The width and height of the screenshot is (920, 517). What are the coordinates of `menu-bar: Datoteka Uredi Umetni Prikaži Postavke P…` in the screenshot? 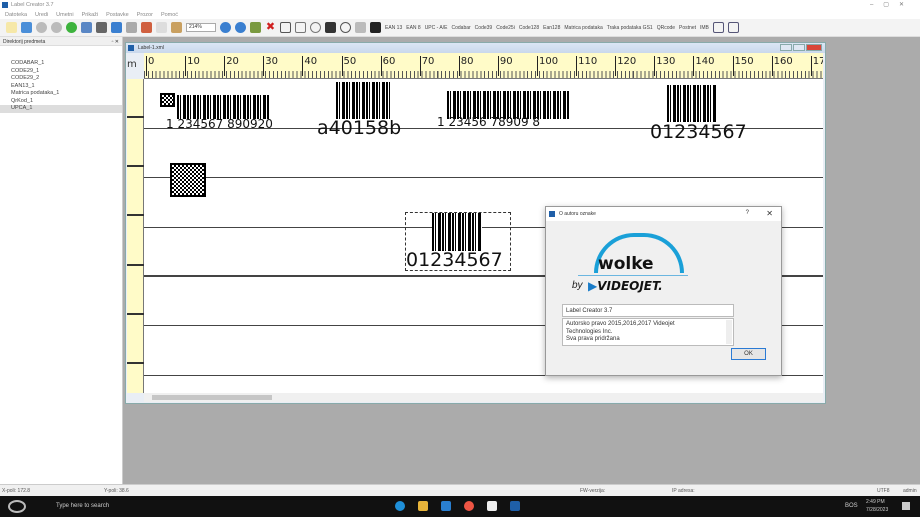 It's located at (460, 14).